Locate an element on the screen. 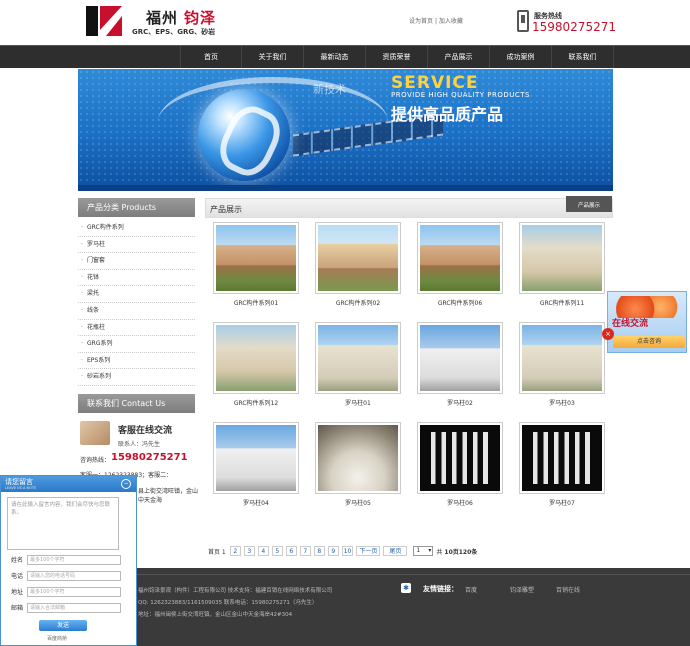  category-item: 花瓶柱 is located at coordinates (136, 328).